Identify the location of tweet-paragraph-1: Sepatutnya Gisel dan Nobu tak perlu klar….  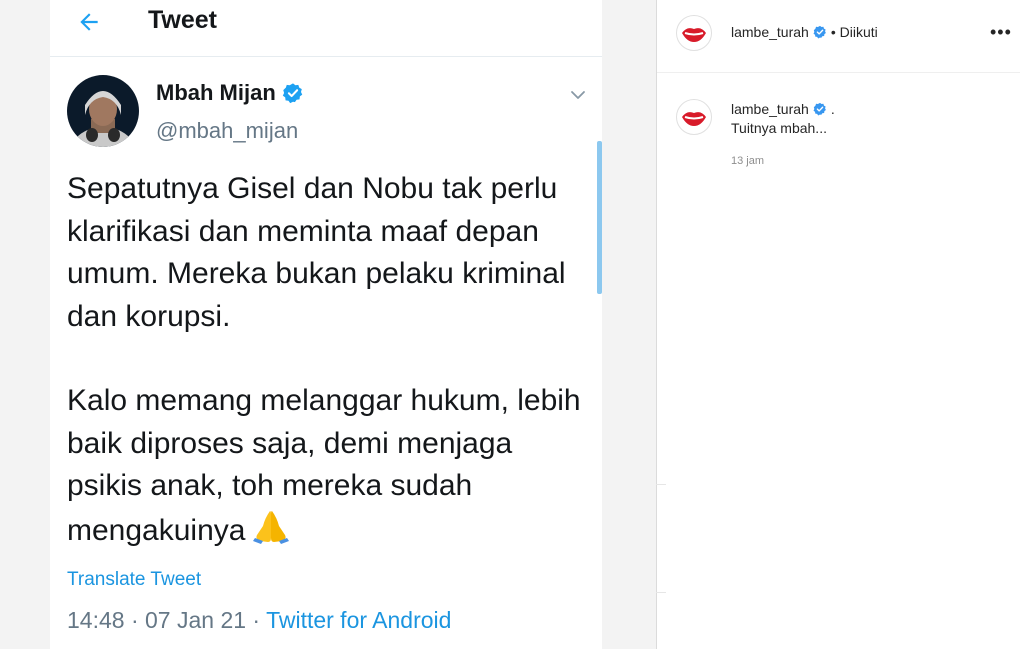
(316, 252).